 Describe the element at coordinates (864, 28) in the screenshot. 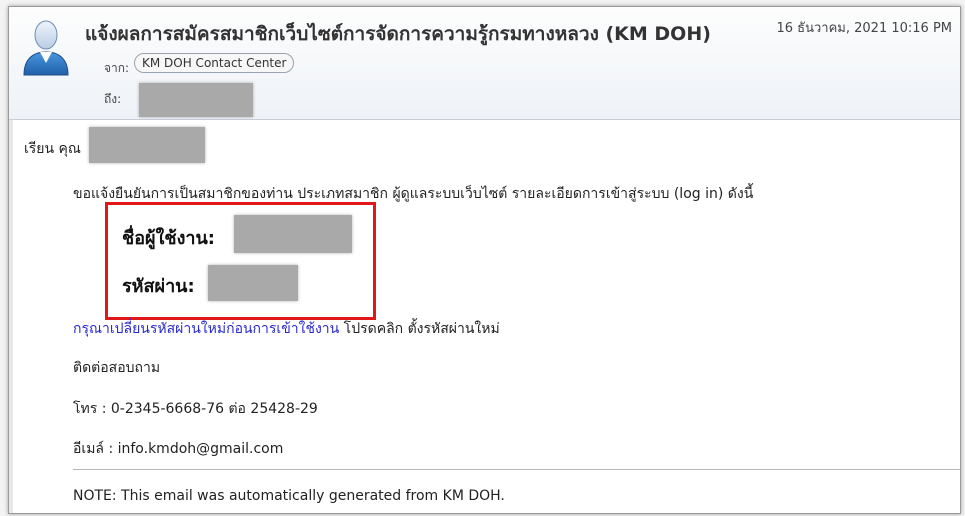

I see `email-date: 16 ธันวาคม, 2021 10:16 PM` at that location.